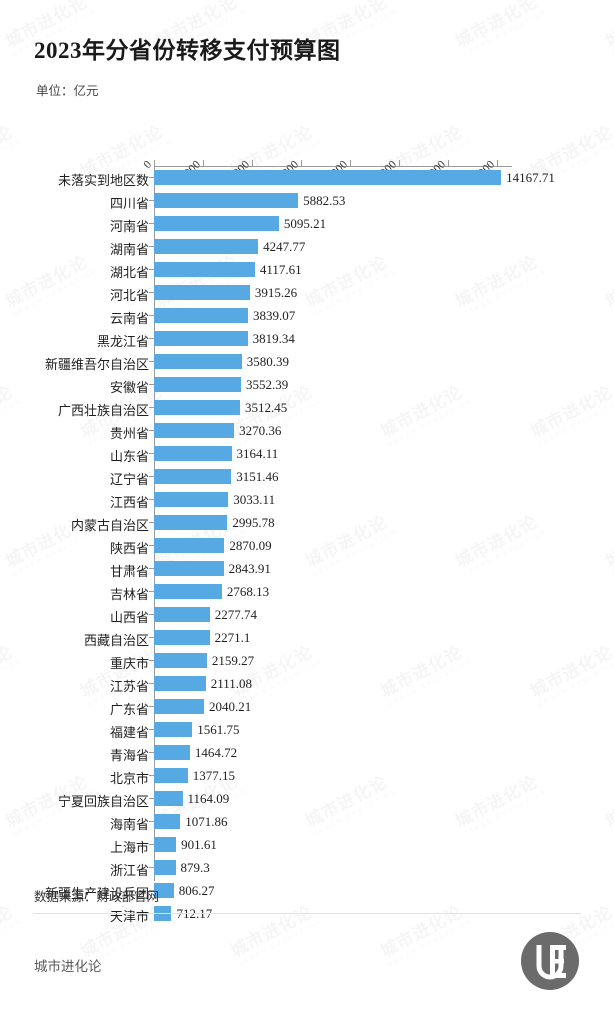 Image resolution: width=614 pixels, height=1024 pixels. I want to click on bar-value-label: 1377.15, so click(213, 775).